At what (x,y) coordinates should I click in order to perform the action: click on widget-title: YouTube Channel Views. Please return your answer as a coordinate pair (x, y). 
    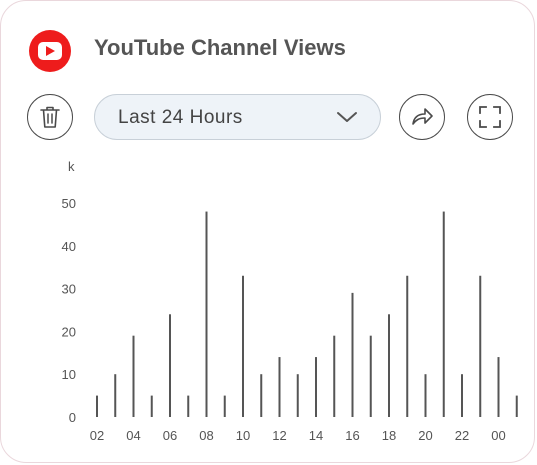
    Looking at the image, I should click on (220, 47).